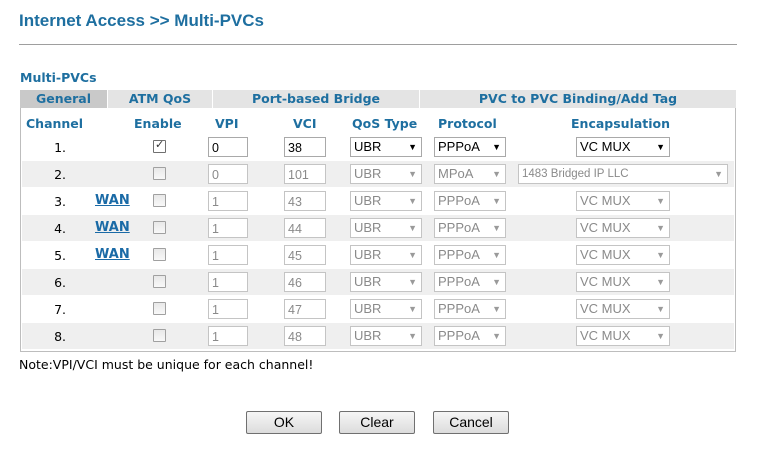 The width and height of the screenshot is (779, 457). I want to click on title-divider, so click(378, 44).